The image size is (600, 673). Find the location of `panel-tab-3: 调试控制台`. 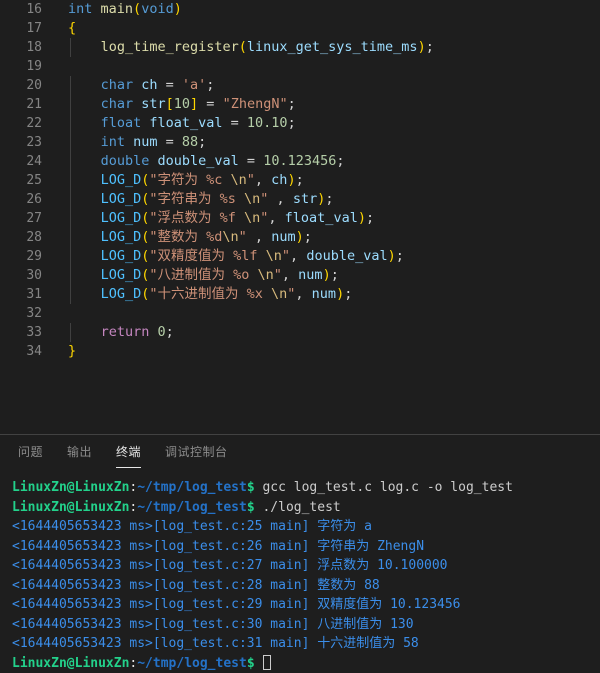

panel-tab-3: 调试控制台 is located at coordinates (196, 452).